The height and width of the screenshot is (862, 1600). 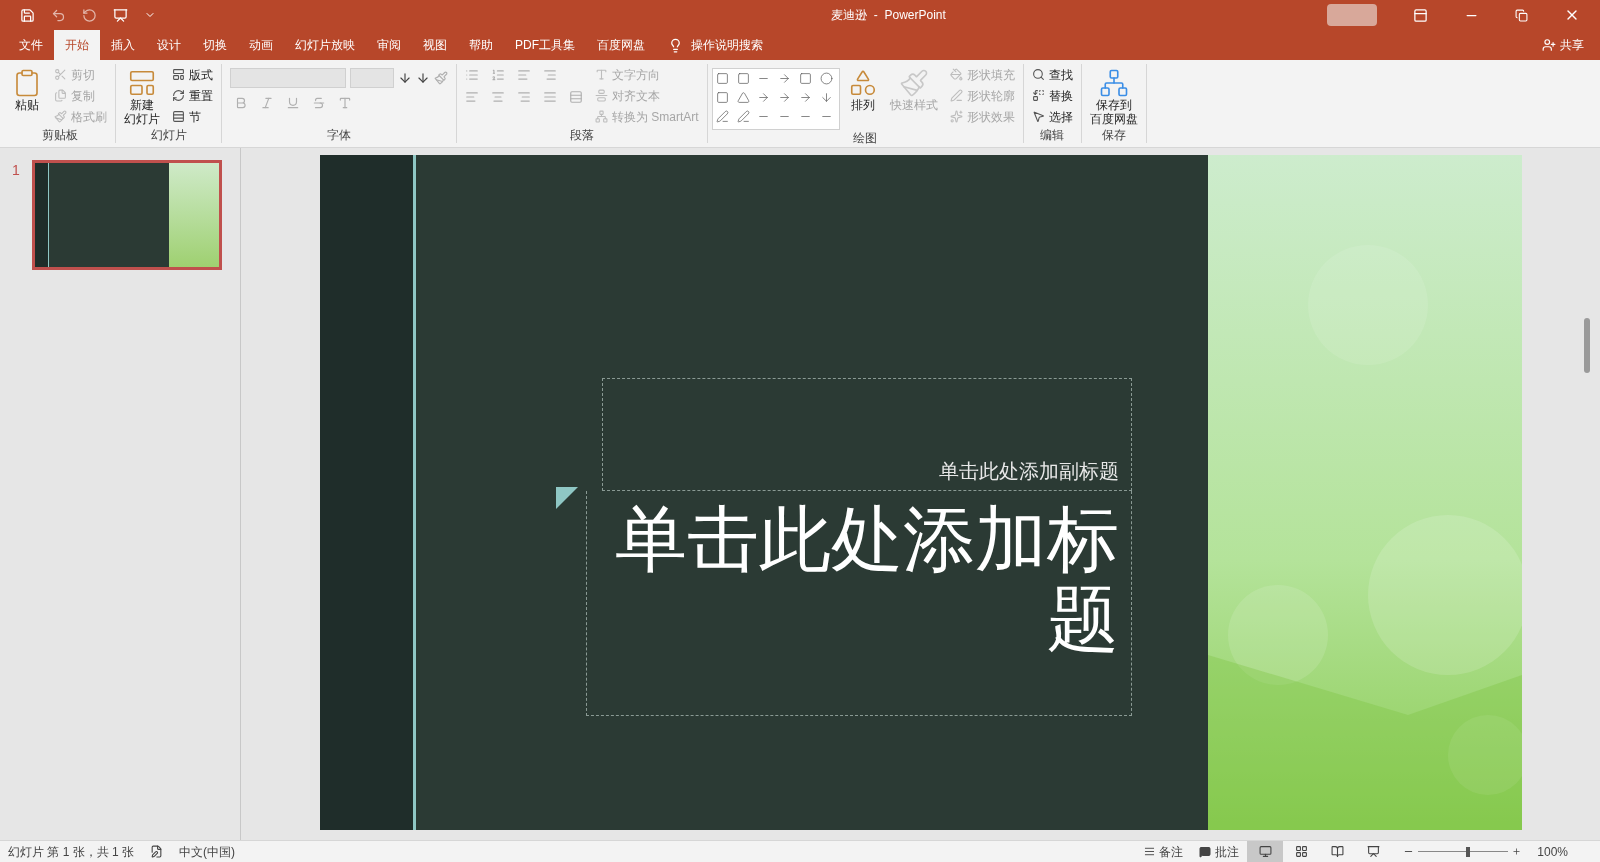 I want to click on strikethrough-icon, so click(x=319, y=103).